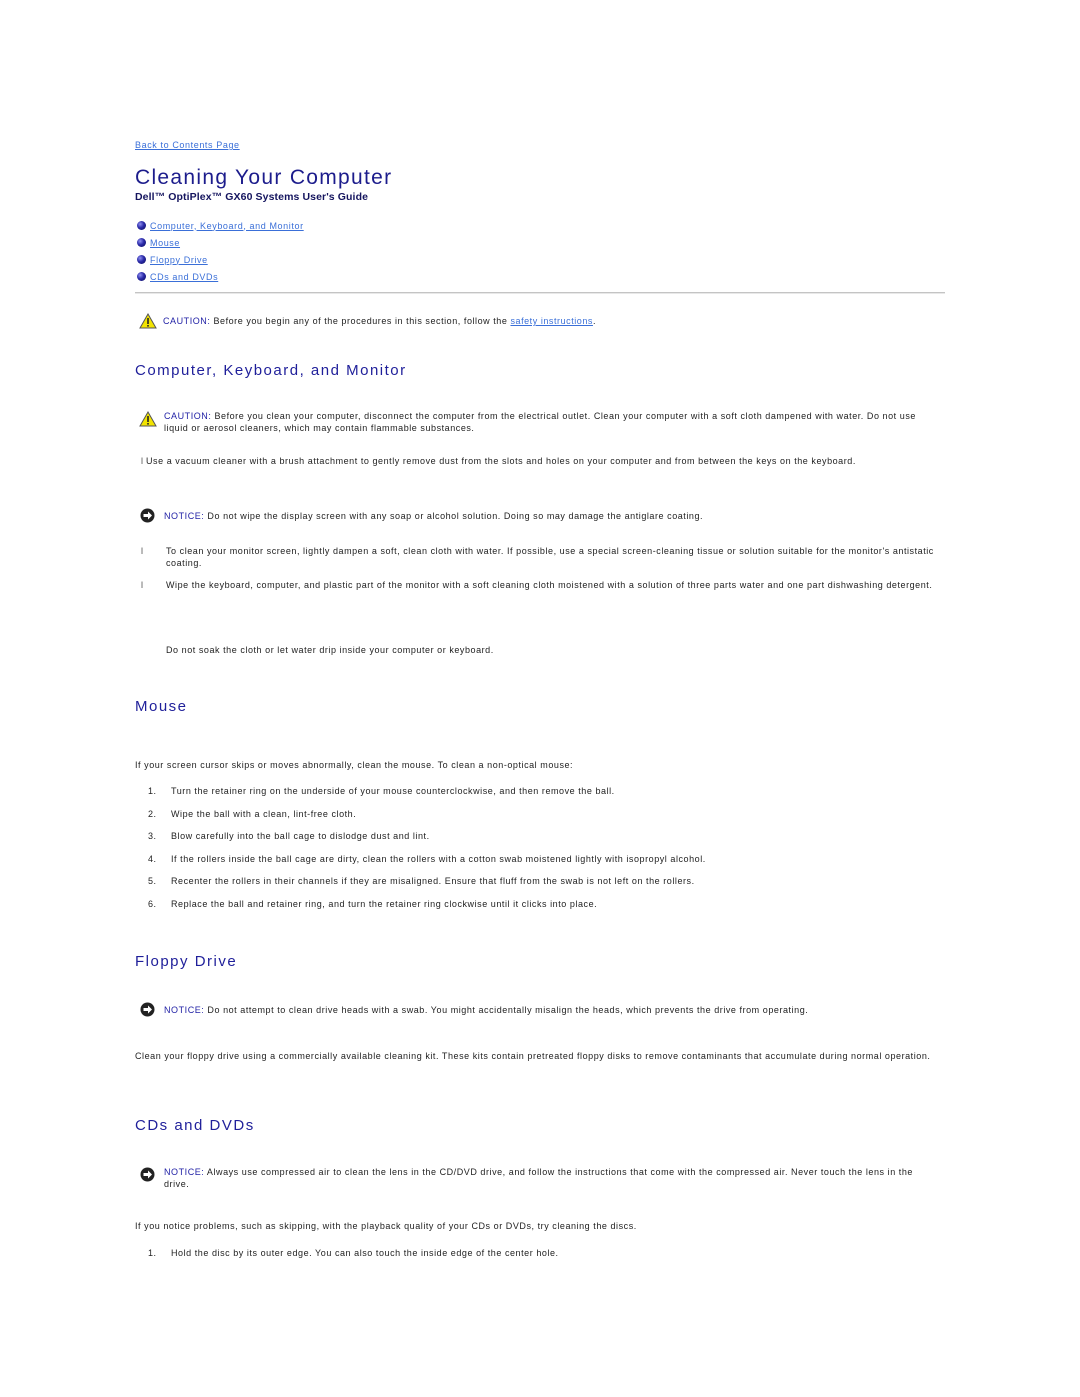 The width and height of the screenshot is (1080, 1397). Describe the element at coordinates (186, 961) in the screenshot. I see `section-heading-floppy: Floppy Drive` at that location.